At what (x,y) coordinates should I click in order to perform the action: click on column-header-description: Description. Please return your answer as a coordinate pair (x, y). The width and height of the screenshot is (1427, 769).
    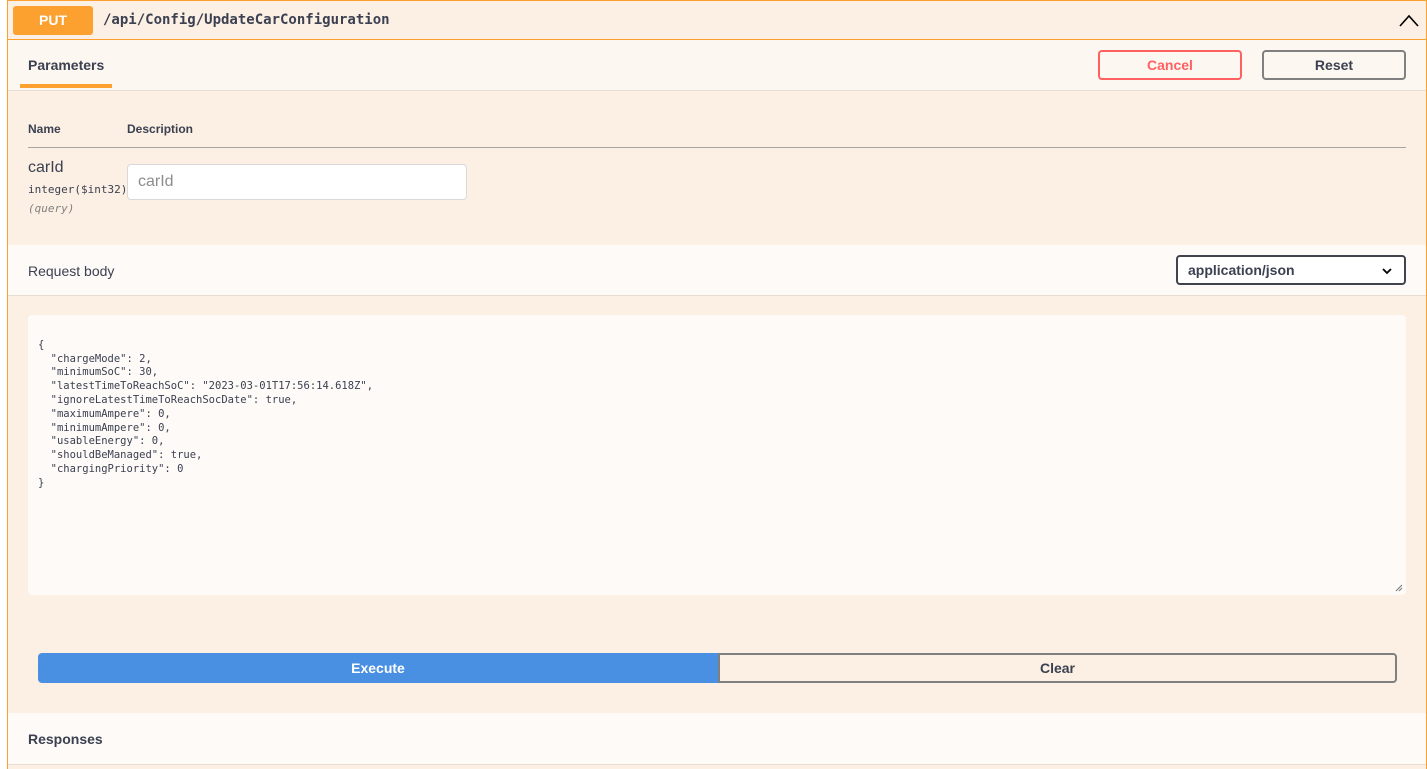
    Looking at the image, I should click on (160, 129).